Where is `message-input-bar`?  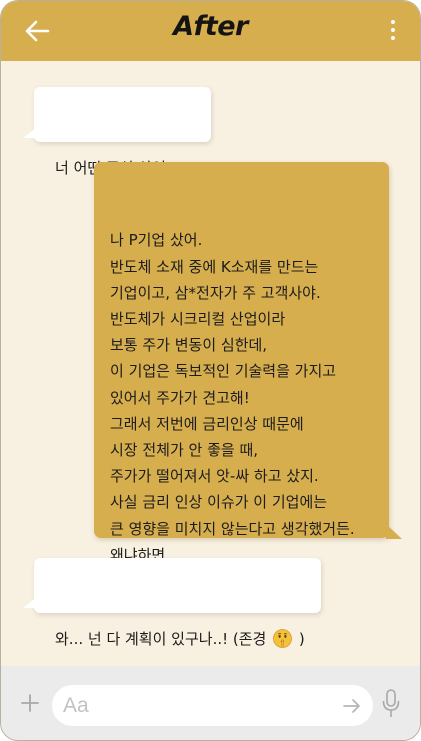
message-input-bar is located at coordinates (210, 703).